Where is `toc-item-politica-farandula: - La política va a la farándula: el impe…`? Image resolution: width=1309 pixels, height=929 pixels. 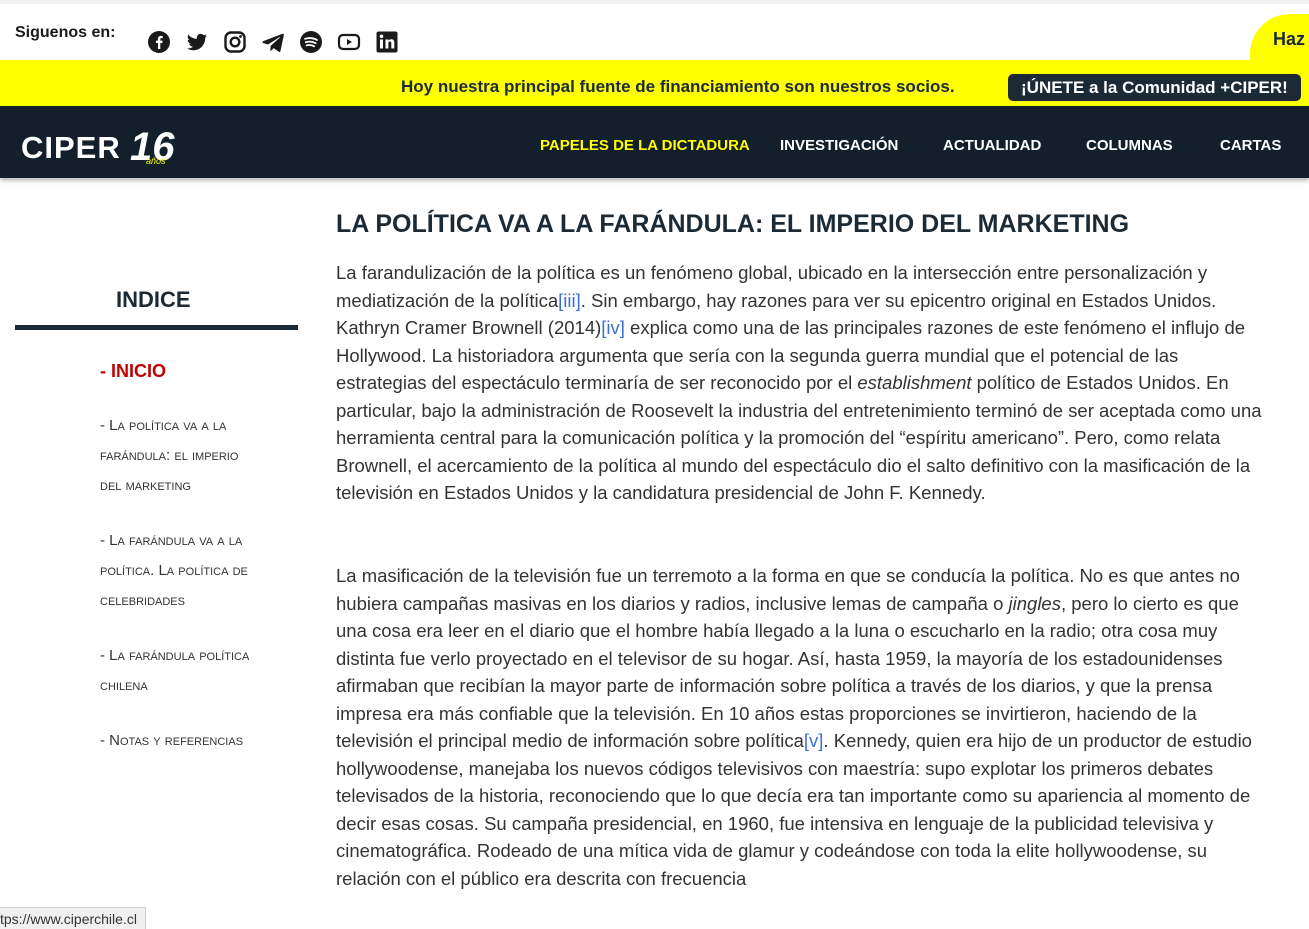
toc-item-politica-farandula: - La política va a la farándula: el impe… is located at coordinates (195, 456).